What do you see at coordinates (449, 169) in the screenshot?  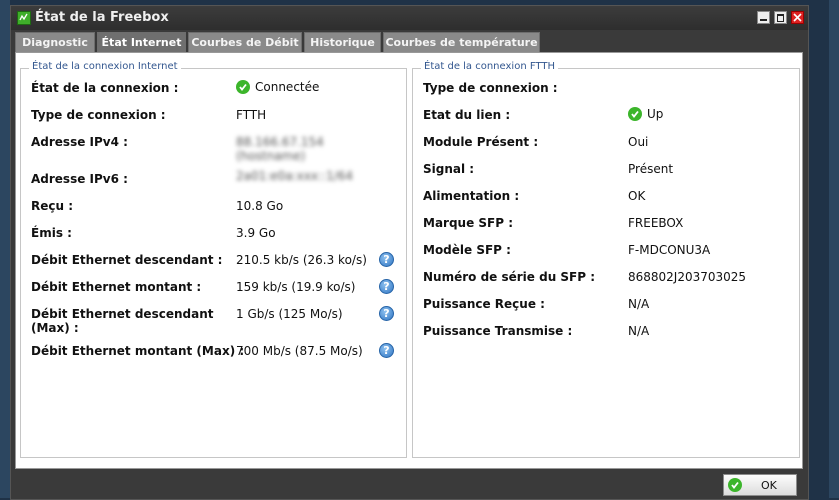 I see `row-label: Signal :` at bounding box center [449, 169].